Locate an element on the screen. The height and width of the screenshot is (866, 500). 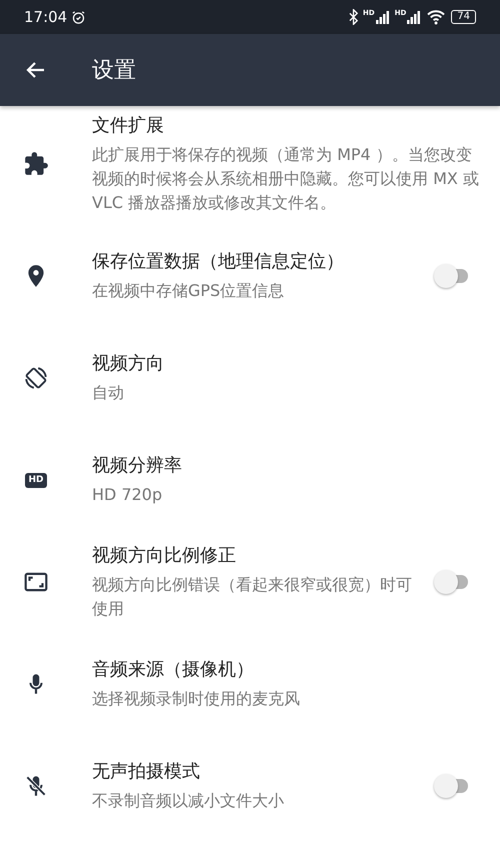
wifi-icon is located at coordinates (436, 17).